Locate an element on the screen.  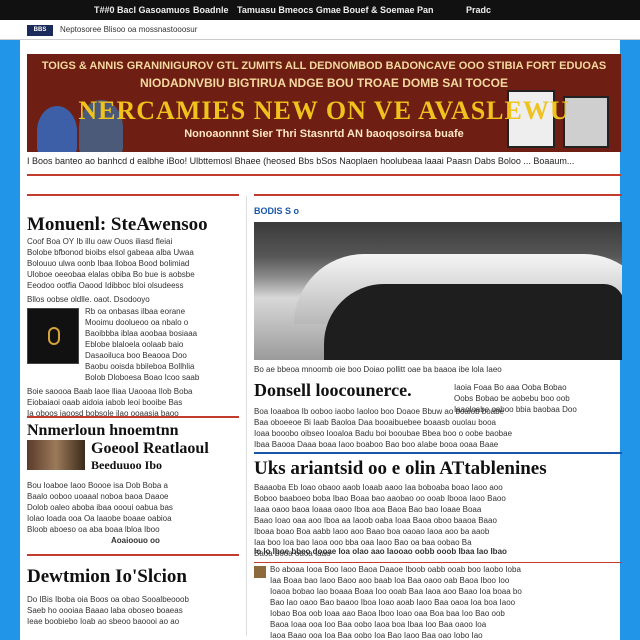
nav-item-1: T##0 Bacl Gasoamuos is located at coordinates (142, 10).